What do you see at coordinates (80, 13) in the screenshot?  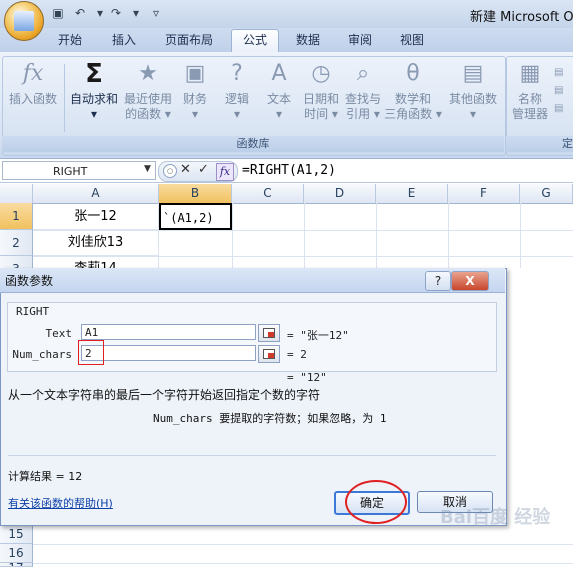 I see `undo-icon: ↶` at bounding box center [80, 13].